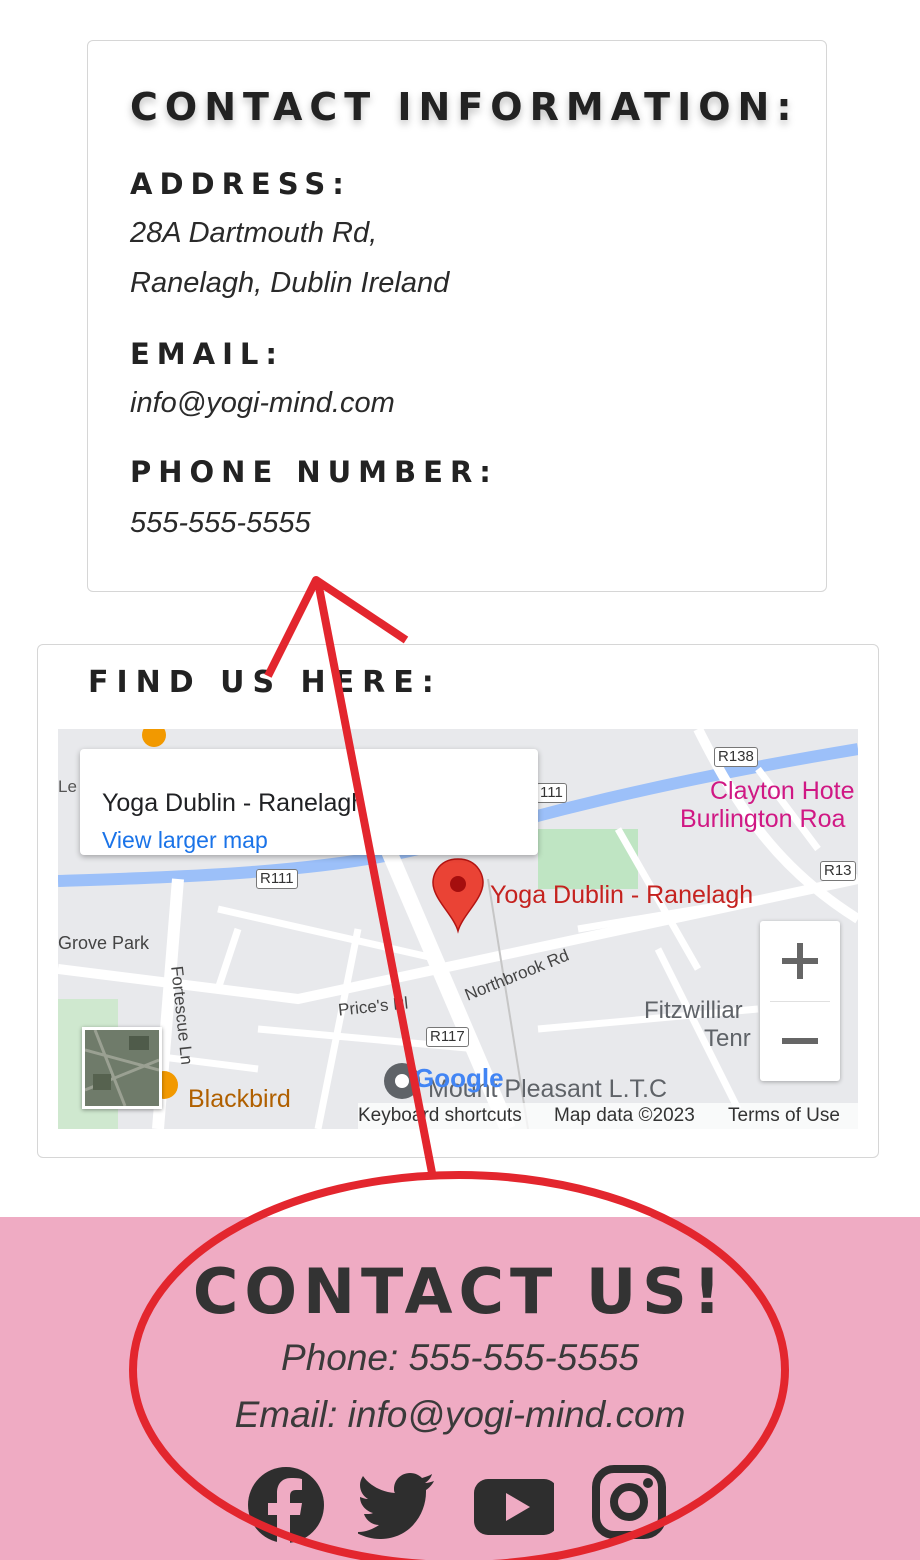 The image size is (920, 1560). I want to click on zoom-out-button, so click(800, 1041).